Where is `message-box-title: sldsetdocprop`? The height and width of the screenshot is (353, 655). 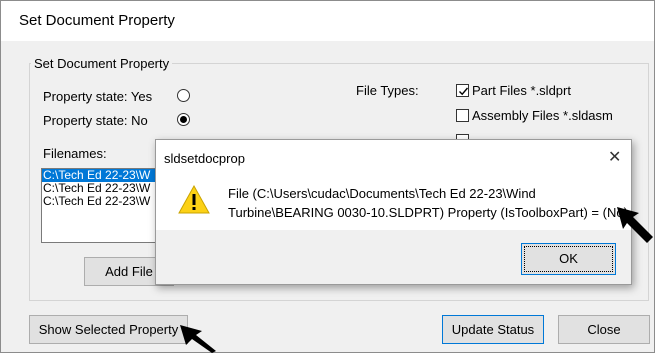 message-box-title: sldsetdocprop is located at coordinates (204, 158).